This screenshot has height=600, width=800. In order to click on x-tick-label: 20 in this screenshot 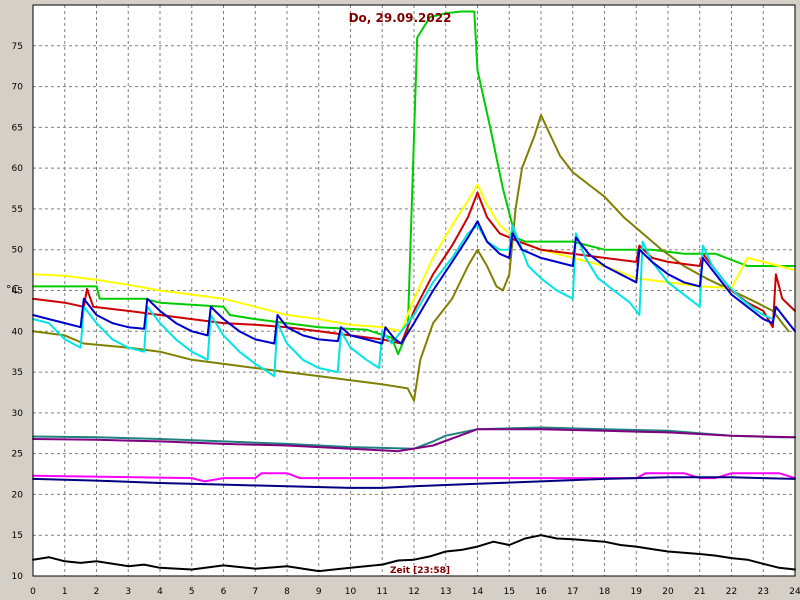, I will do `click(668, 592)`.